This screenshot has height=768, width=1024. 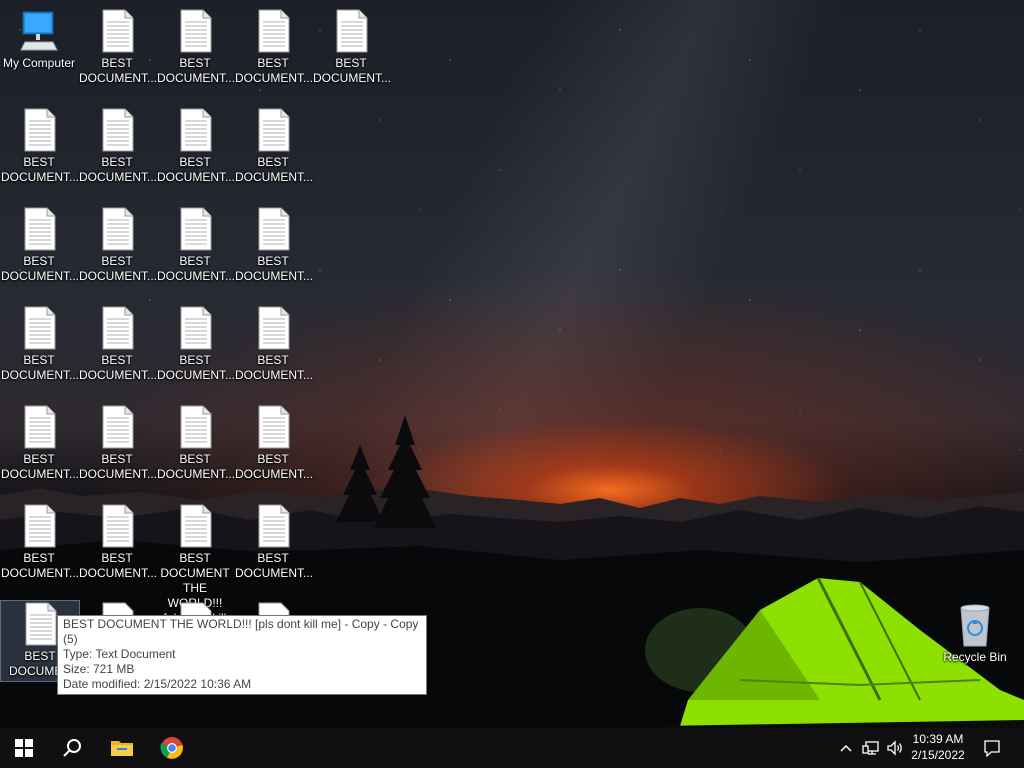 I want to click on search-button, so click(x=72, y=748).